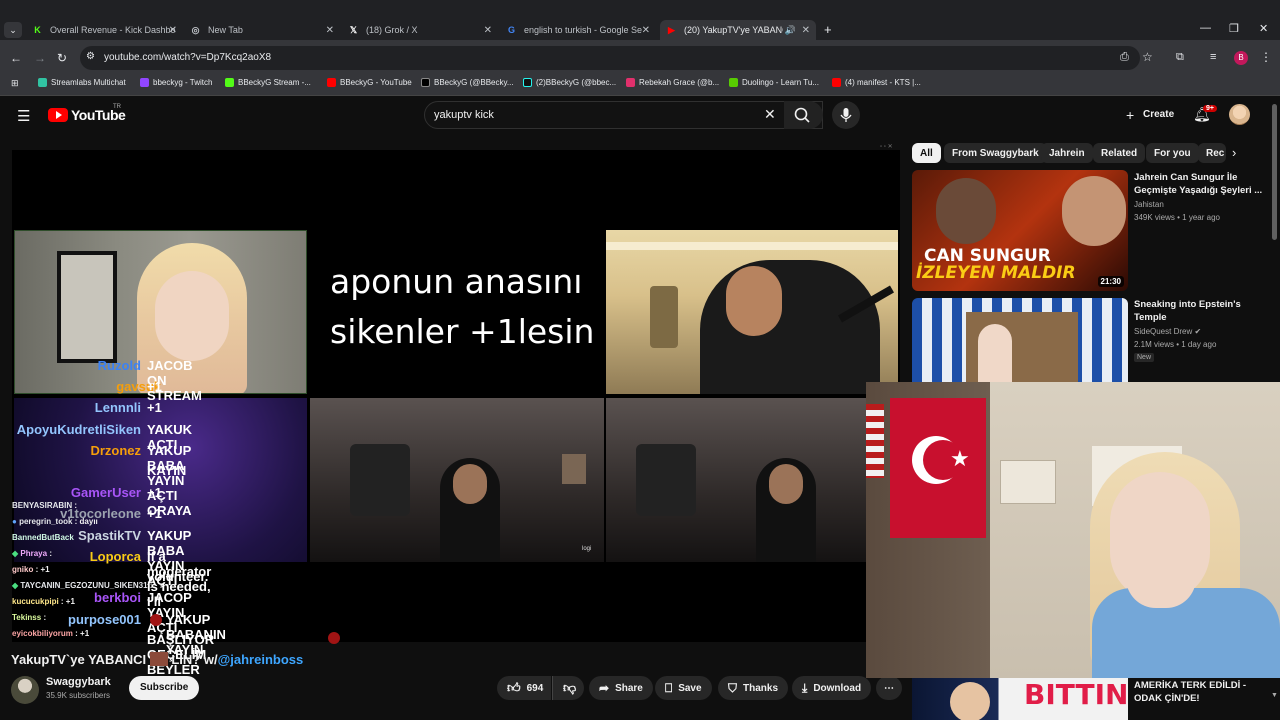  I want to click on share-button: ➦ Share, so click(621, 688).